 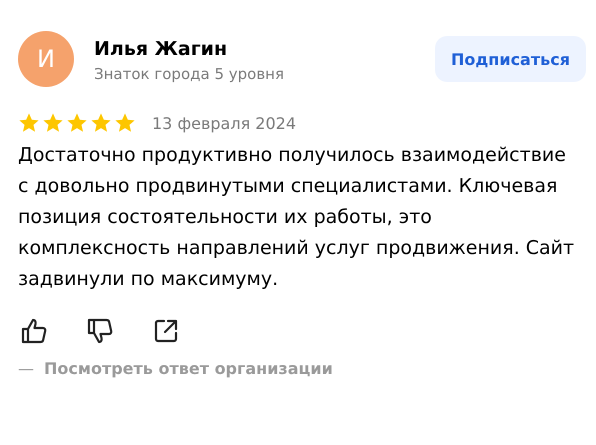 I want to click on thumbs-down-icon, so click(x=100, y=331).